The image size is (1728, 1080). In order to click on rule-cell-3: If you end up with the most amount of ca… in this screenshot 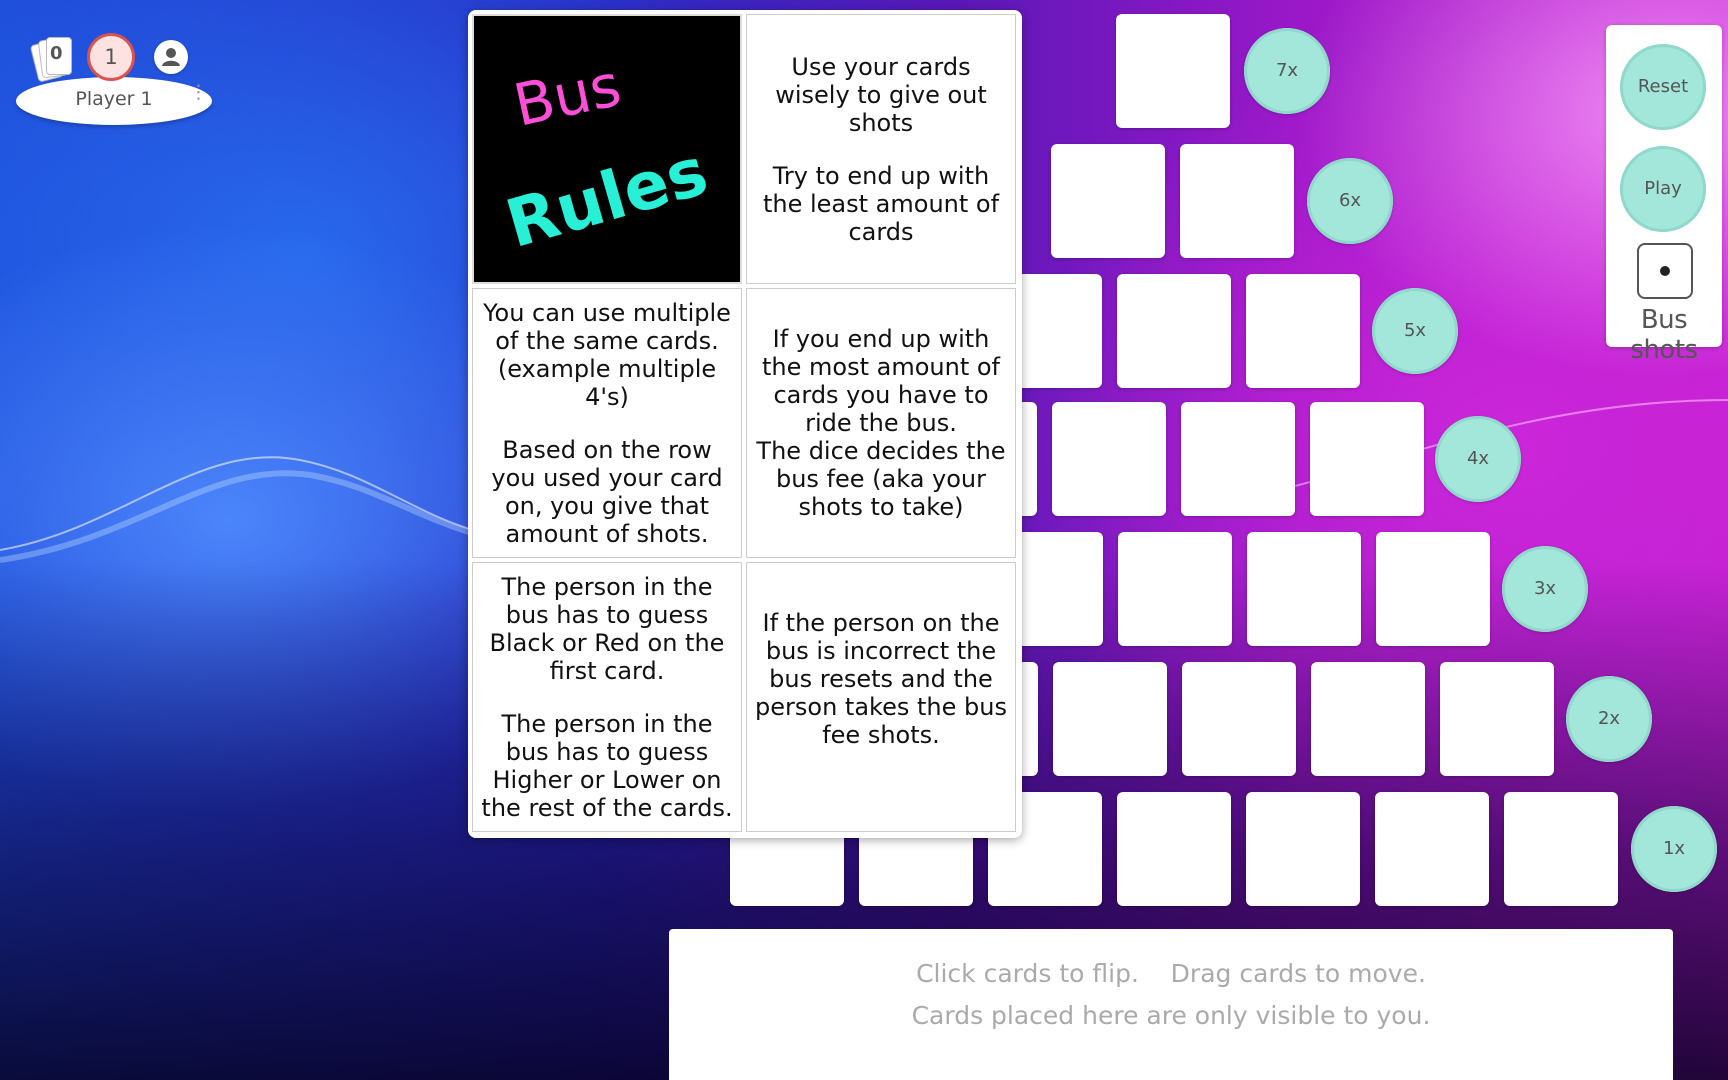, I will do `click(881, 423)`.